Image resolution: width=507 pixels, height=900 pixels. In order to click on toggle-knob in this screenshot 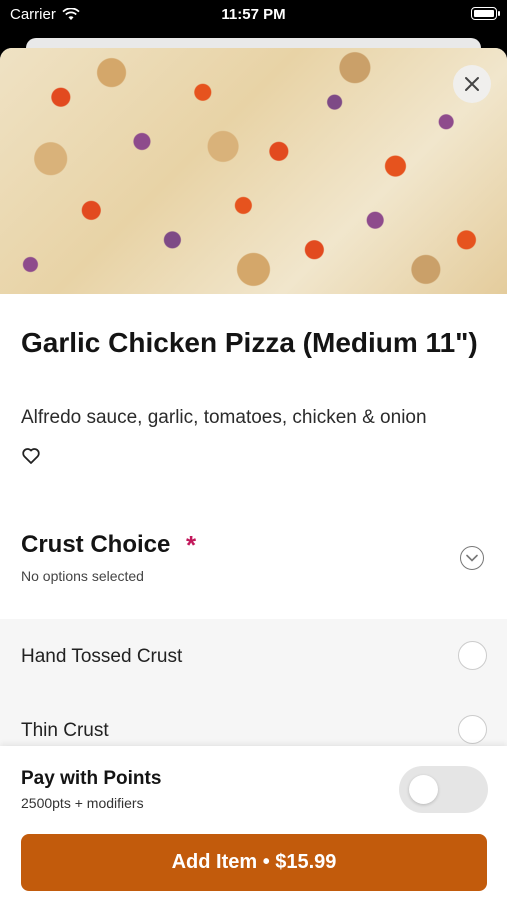, I will do `click(423, 789)`.